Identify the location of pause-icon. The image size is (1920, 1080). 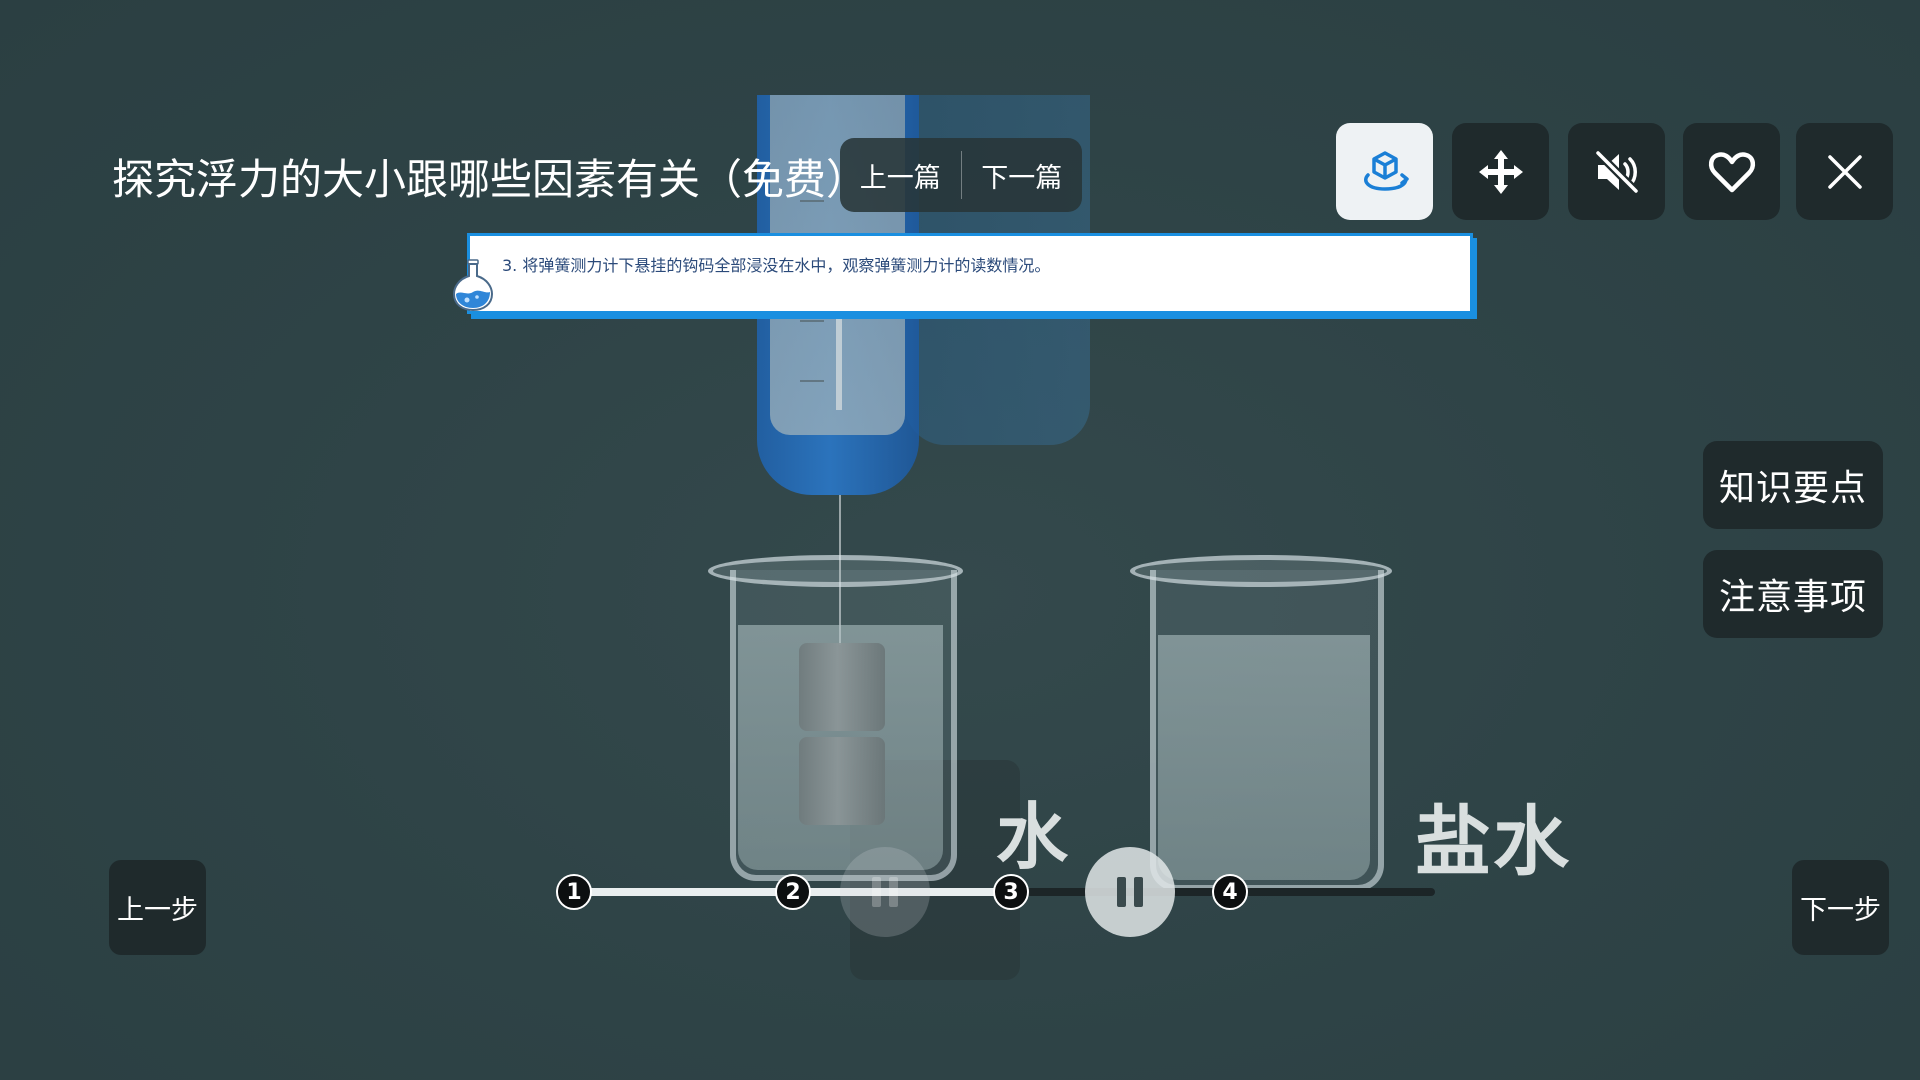
(1121, 892).